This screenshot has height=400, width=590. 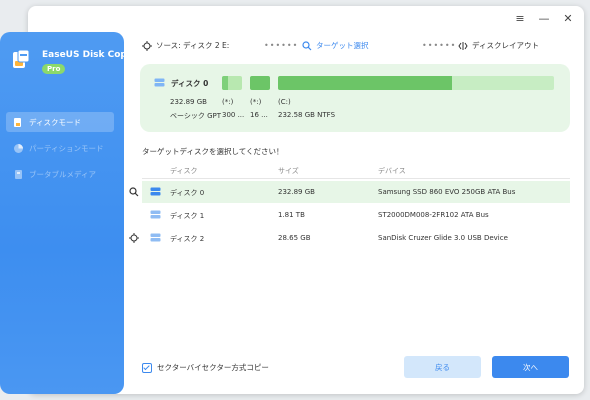 I want to click on sidebar-item-label: ブータブルメディア, so click(x=62, y=174).